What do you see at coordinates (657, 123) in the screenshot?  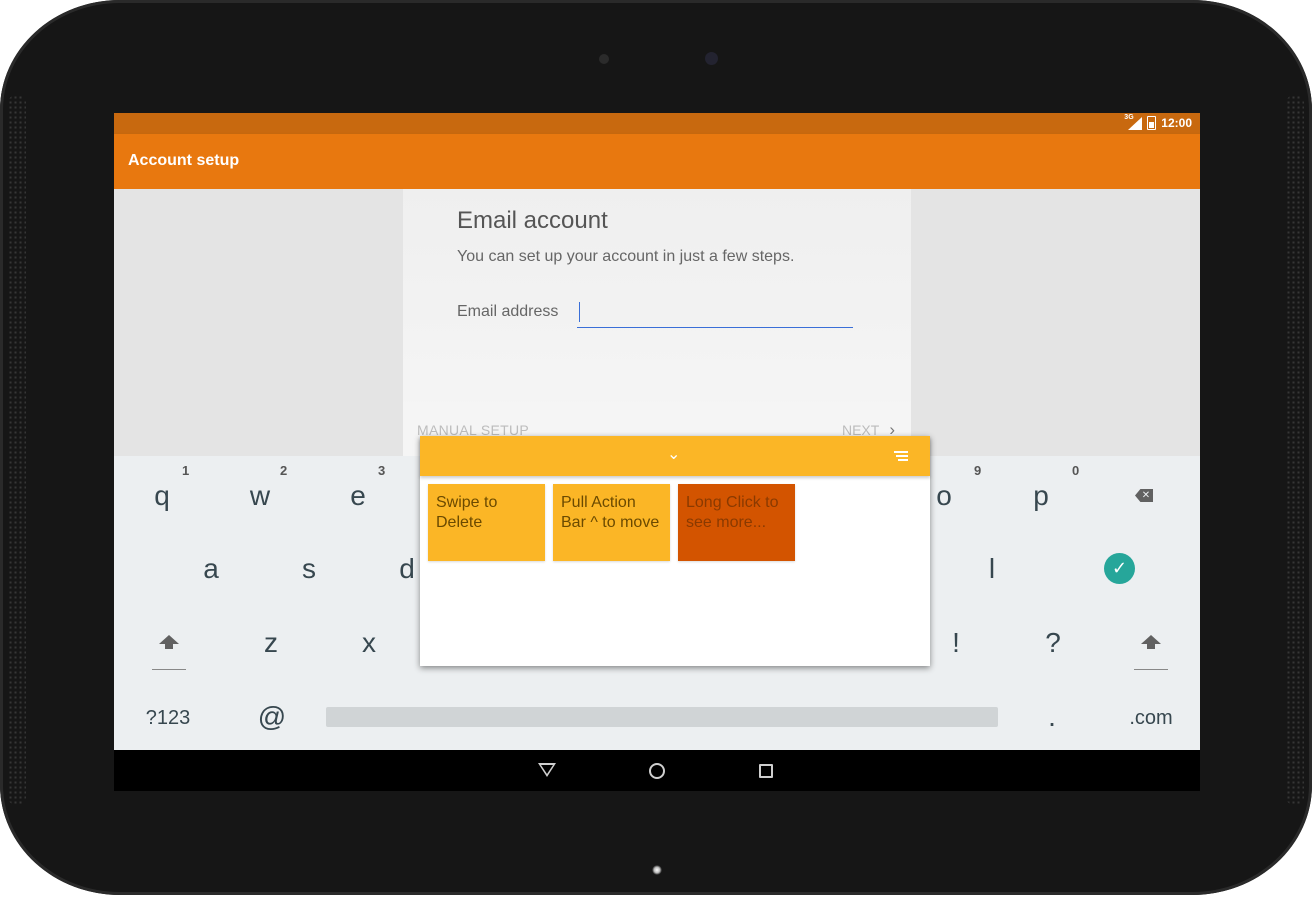 I see `status-bar: 3G 12:00` at bounding box center [657, 123].